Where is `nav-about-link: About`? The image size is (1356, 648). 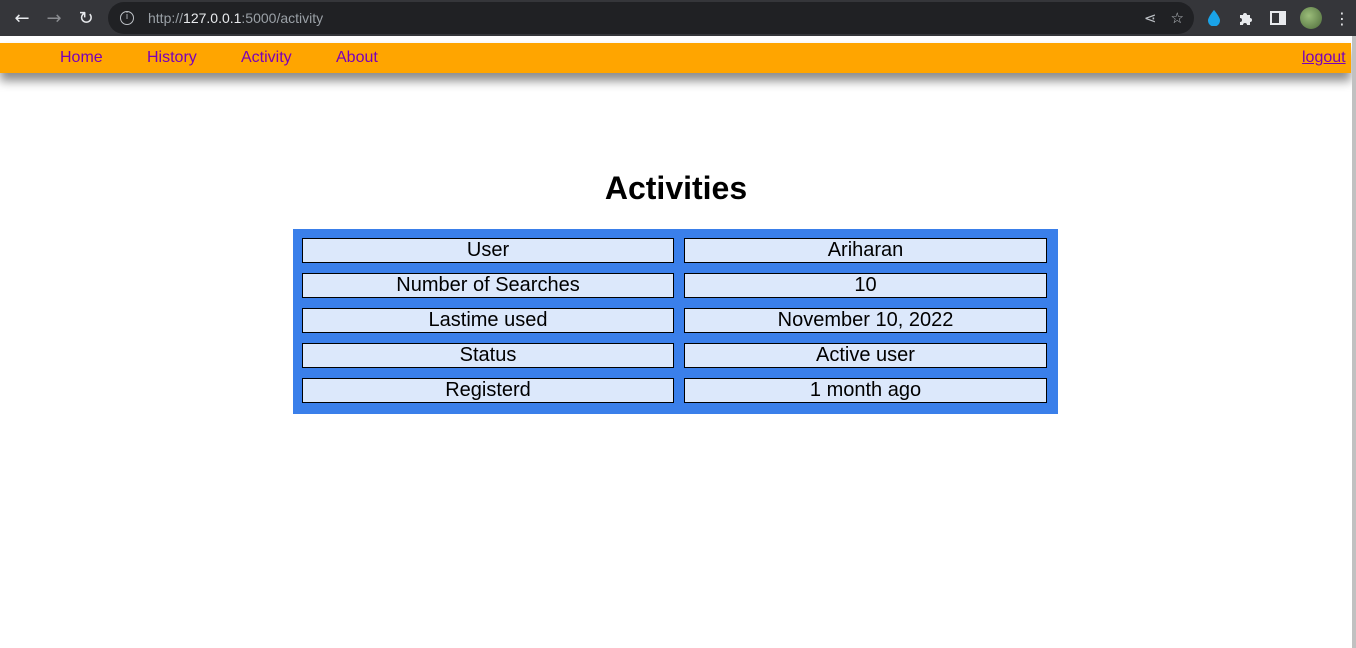
nav-about-link: About is located at coordinates (357, 58).